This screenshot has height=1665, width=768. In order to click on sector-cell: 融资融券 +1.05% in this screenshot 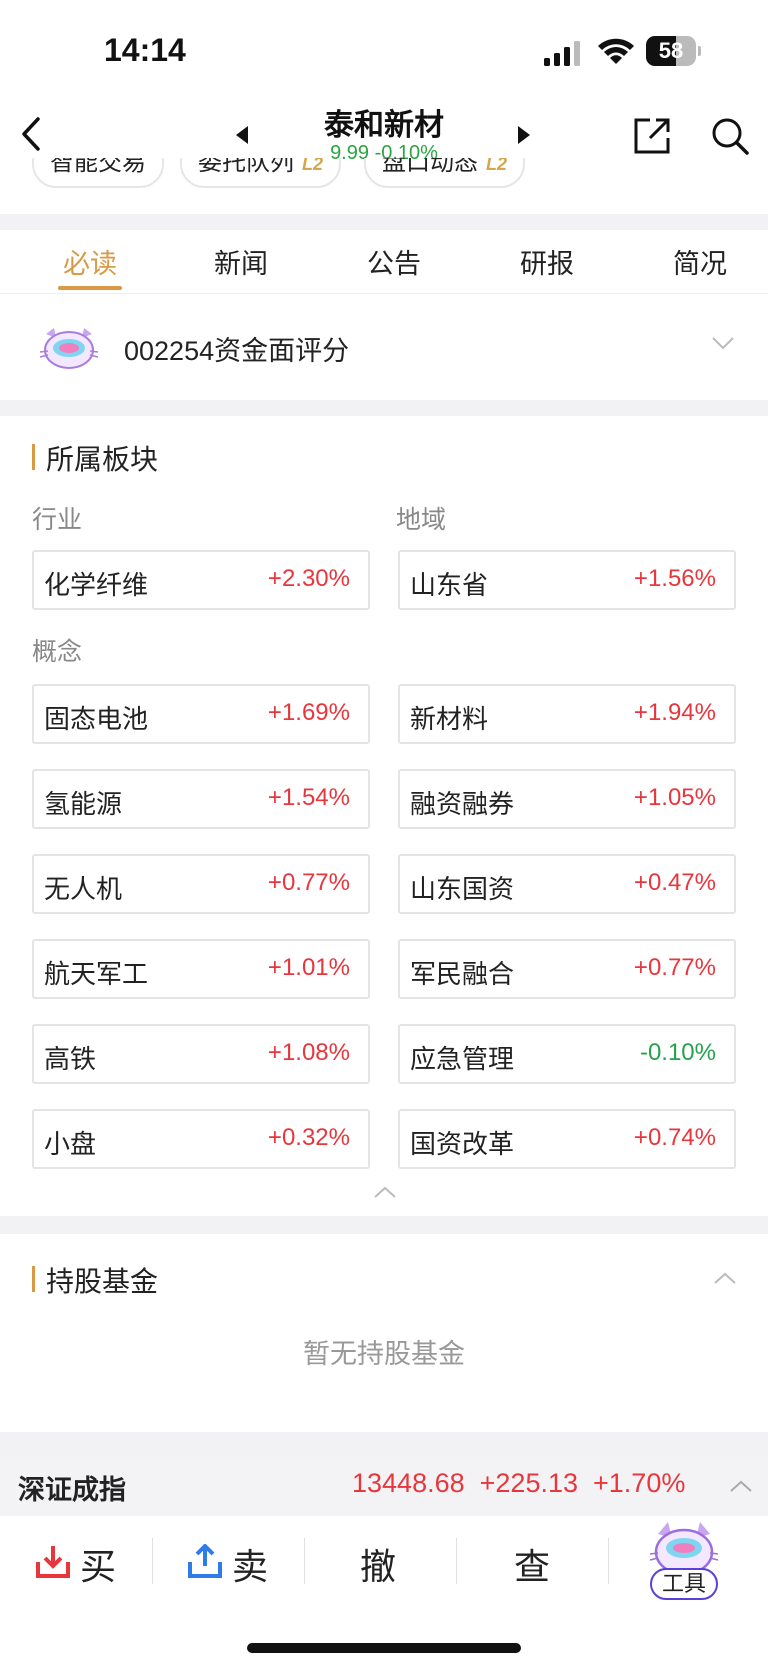, I will do `click(567, 799)`.